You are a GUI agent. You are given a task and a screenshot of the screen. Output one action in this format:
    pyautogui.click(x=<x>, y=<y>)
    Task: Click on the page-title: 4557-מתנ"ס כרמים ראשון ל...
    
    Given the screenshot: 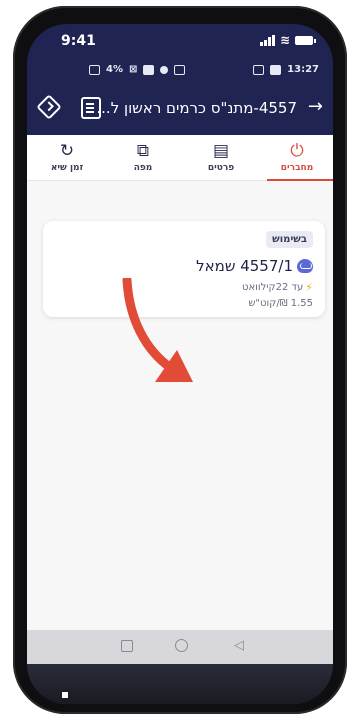 What is the action you would take?
    pyautogui.click(x=196, y=108)
    